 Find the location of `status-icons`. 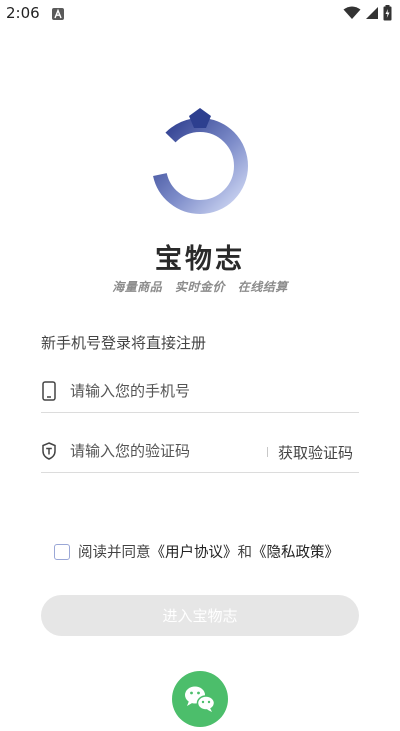

status-icons is located at coordinates (367, 13).